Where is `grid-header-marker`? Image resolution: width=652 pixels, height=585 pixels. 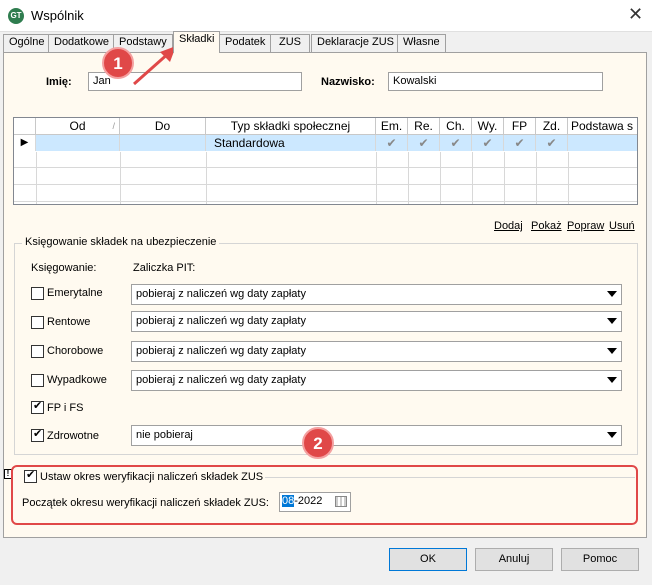
grid-header-marker is located at coordinates (25, 126).